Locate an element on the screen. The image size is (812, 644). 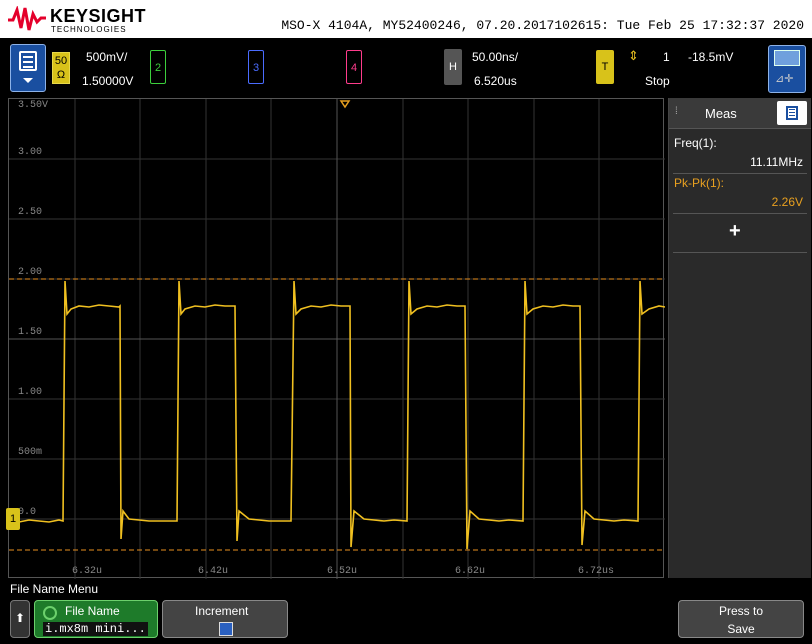
increment-softkey: Increment is located at coordinates (225, 619).